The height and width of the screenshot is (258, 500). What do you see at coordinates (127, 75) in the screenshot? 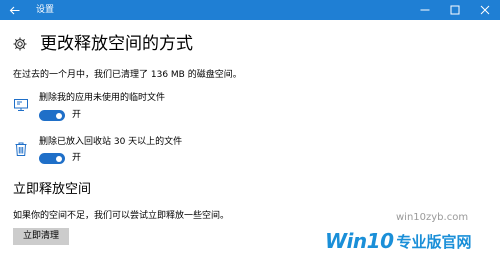
I see `cleanup-summary: 在过去的一个月中，我们已清理了 136 MB 的磁盘空间。` at bounding box center [127, 75].